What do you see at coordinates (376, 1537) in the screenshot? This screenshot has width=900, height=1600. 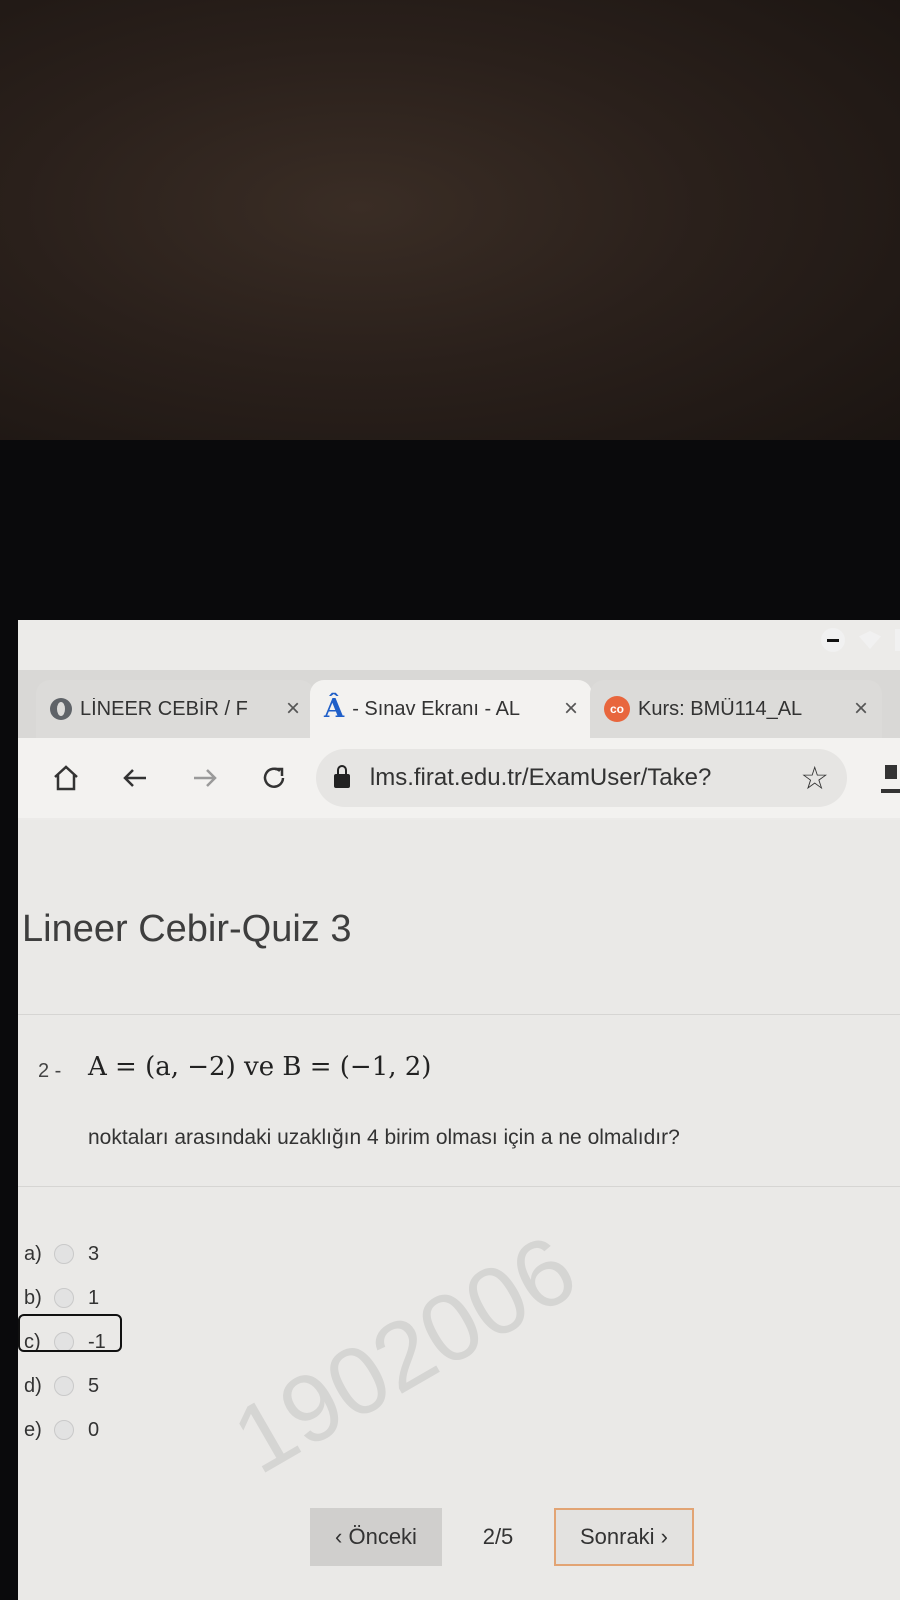 I see `previous-button: ‹ Önceki` at bounding box center [376, 1537].